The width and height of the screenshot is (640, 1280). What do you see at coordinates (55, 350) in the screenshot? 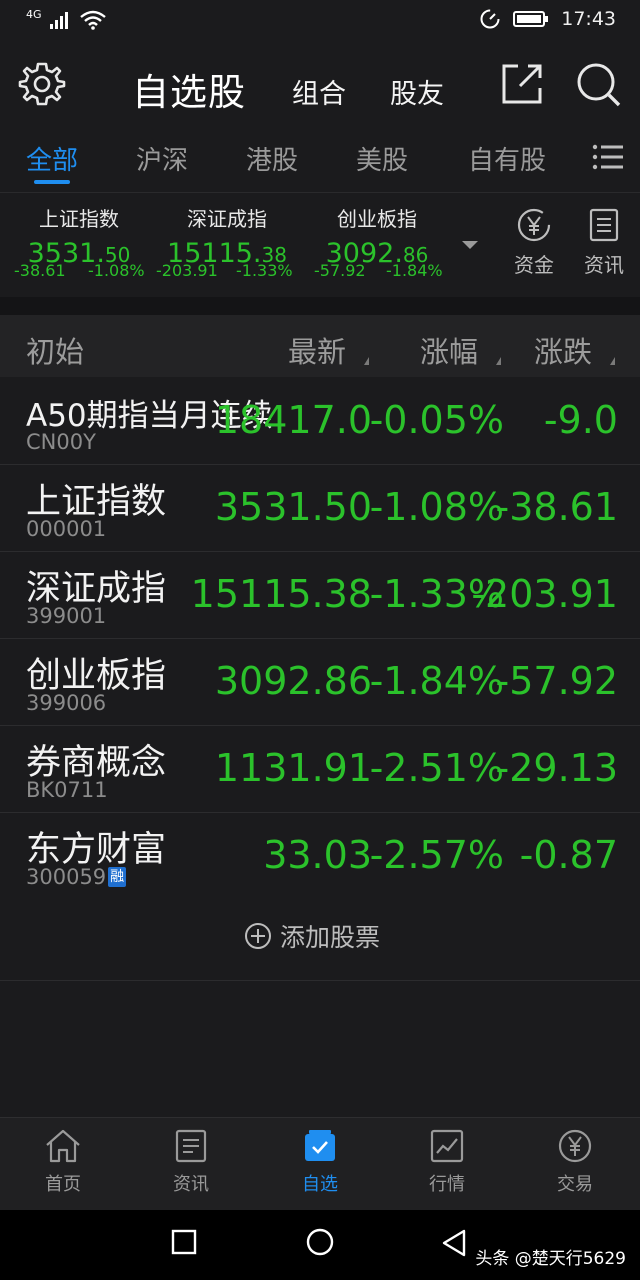
I see `col-name: 初始` at bounding box center [55, 350].